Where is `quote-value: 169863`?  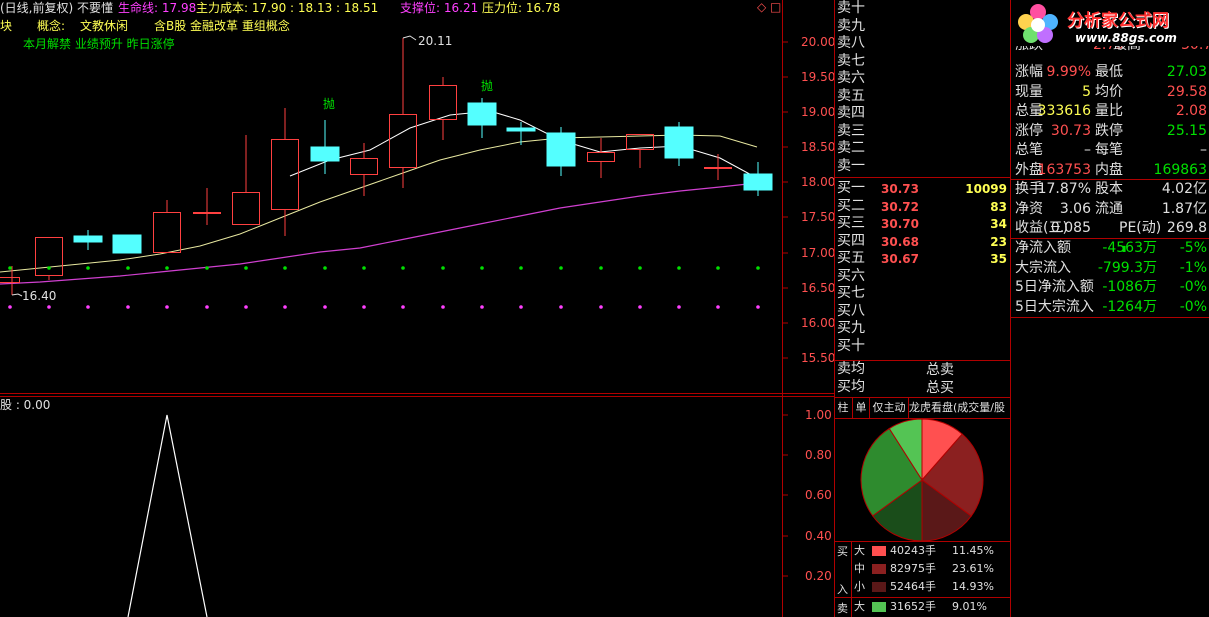 quote-value: 169863 is located at coordinates (1180, 169).